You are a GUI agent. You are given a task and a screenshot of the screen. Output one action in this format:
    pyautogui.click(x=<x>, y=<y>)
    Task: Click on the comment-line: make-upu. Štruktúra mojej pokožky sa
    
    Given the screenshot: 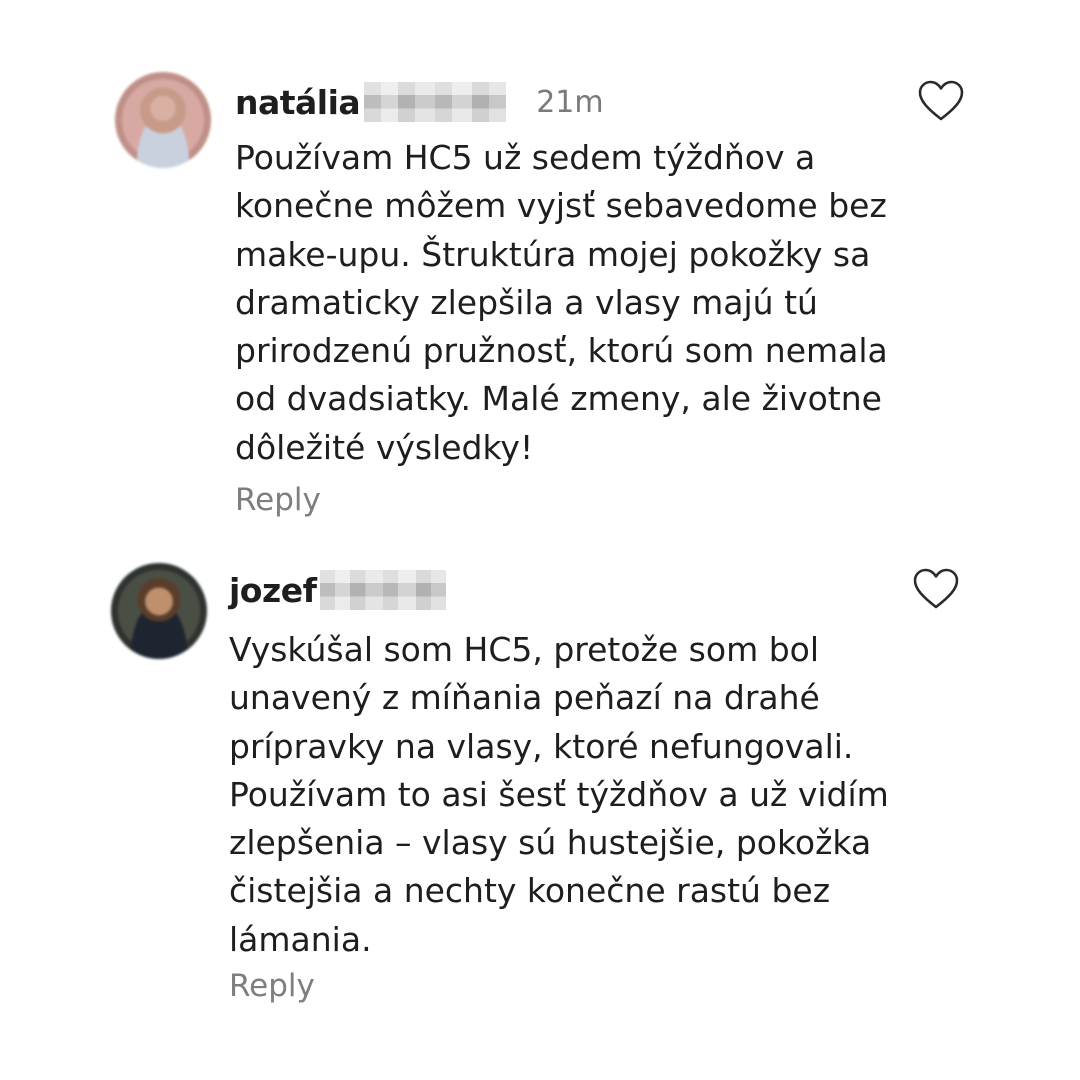 What is the action you would take?
    pyautogui.click(x=553, y=254)
    